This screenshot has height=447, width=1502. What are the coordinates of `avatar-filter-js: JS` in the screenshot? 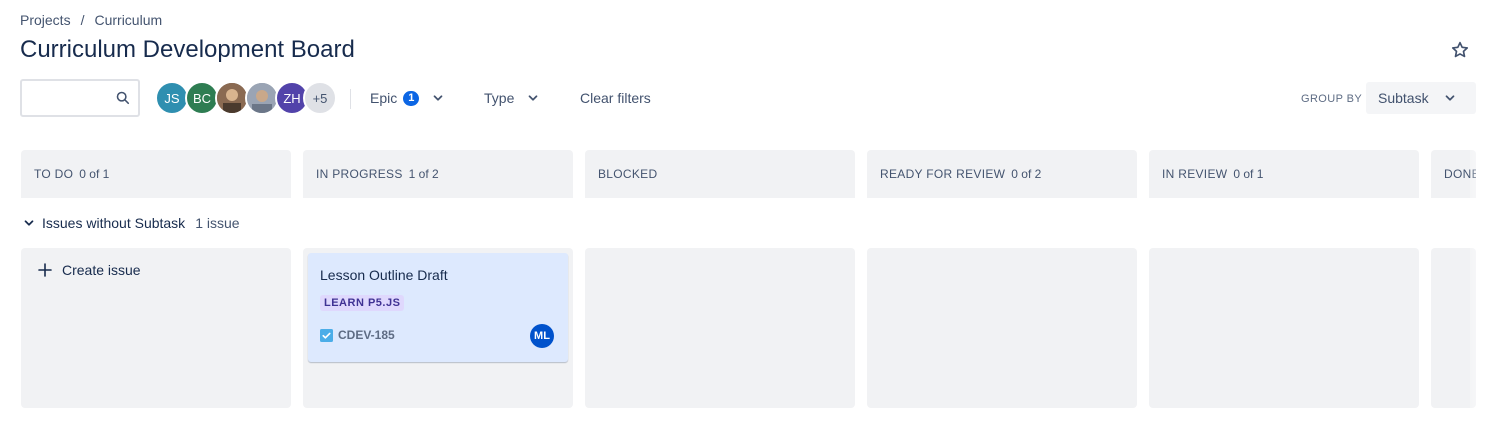 It's located at (172, 98).